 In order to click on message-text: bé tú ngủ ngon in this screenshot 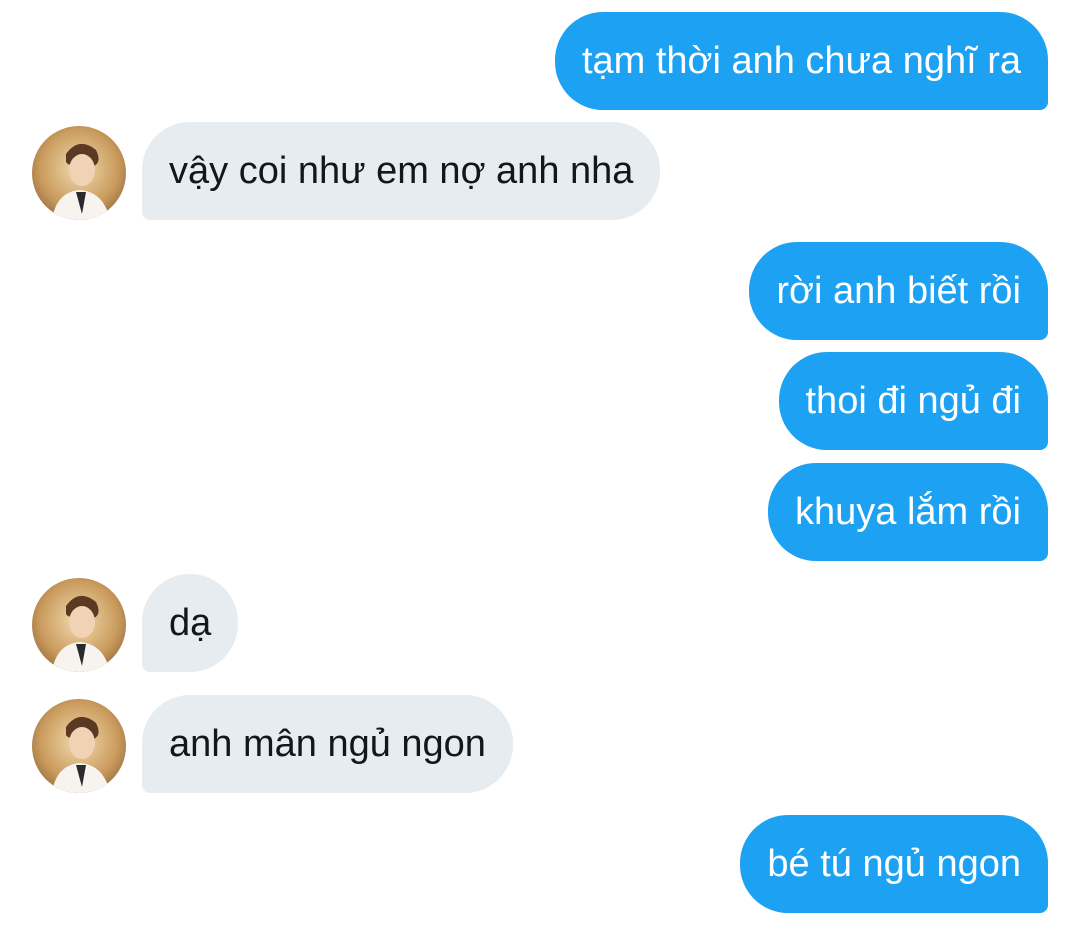, I will do `click(894, 864)`.